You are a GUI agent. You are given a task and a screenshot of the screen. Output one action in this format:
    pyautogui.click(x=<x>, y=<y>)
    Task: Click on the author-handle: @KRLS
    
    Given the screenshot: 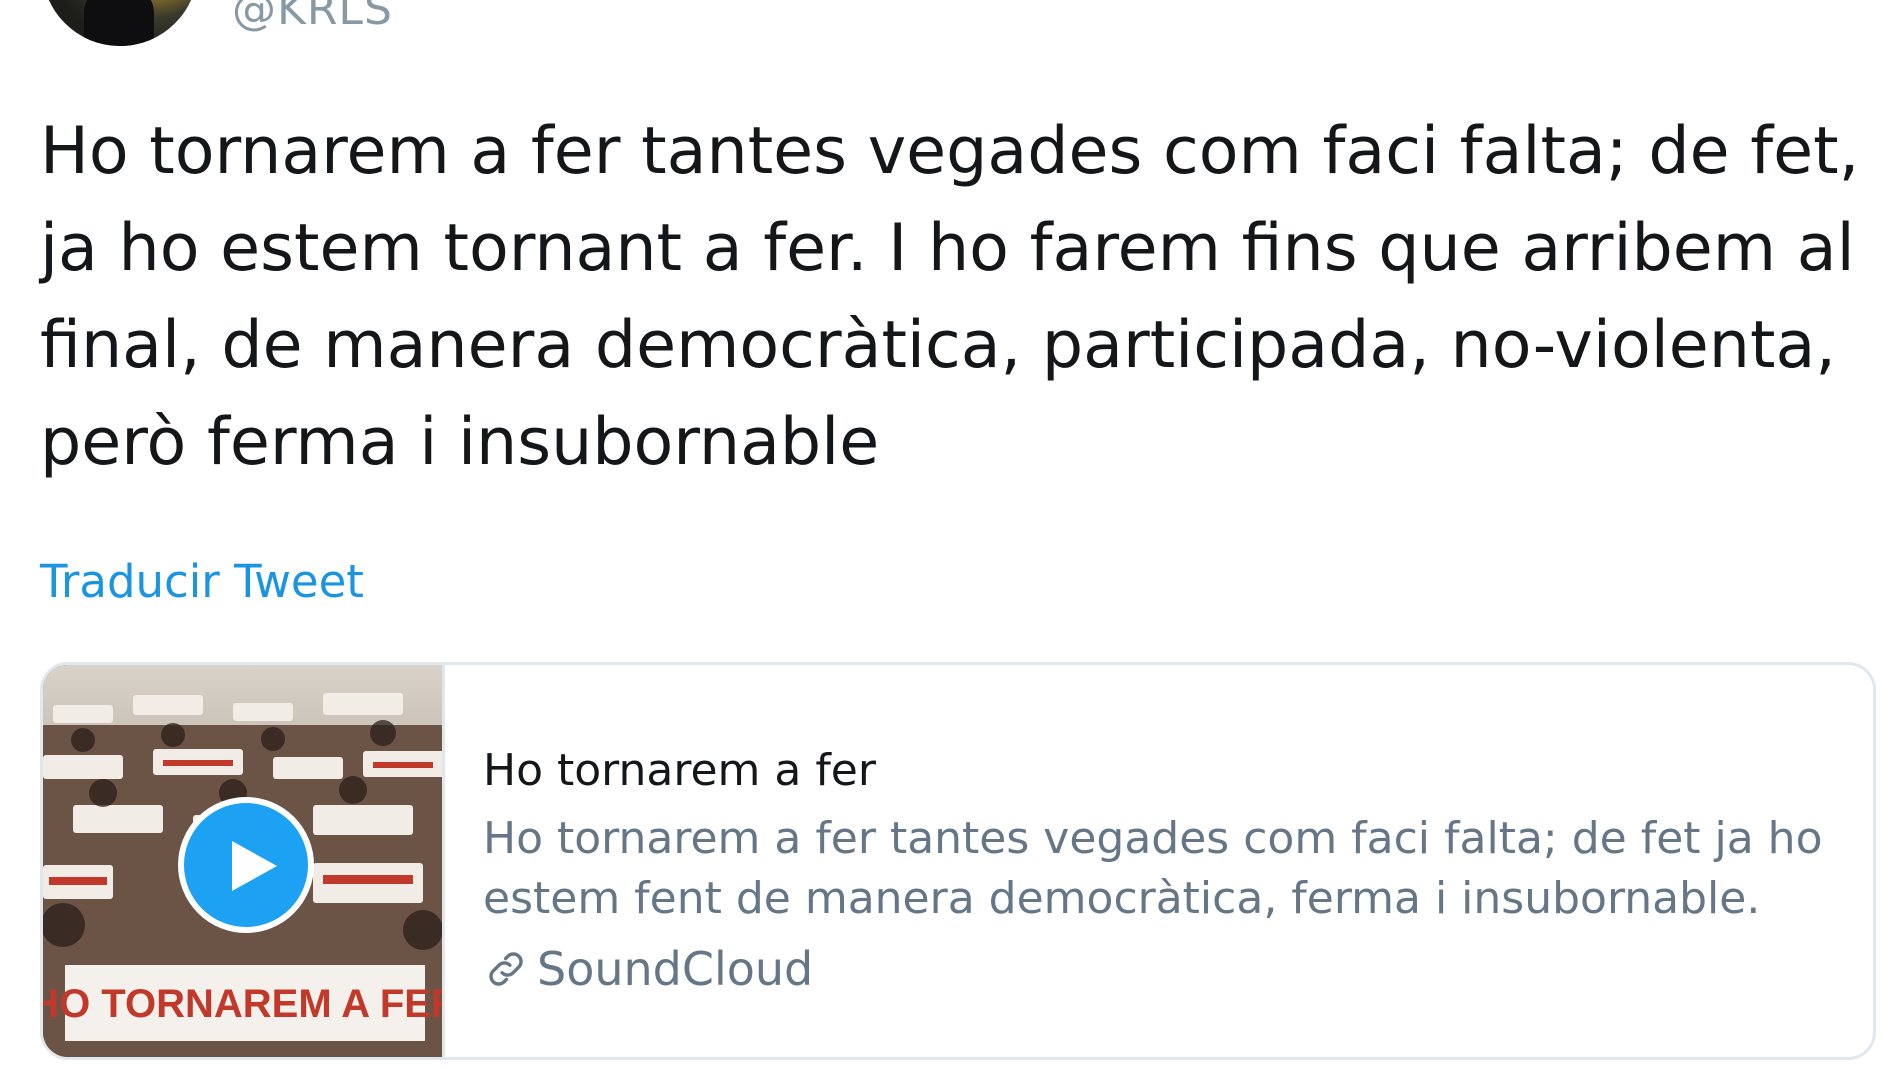 What is the action you would take?
    pyautogui.click(x=312, y=17)
    